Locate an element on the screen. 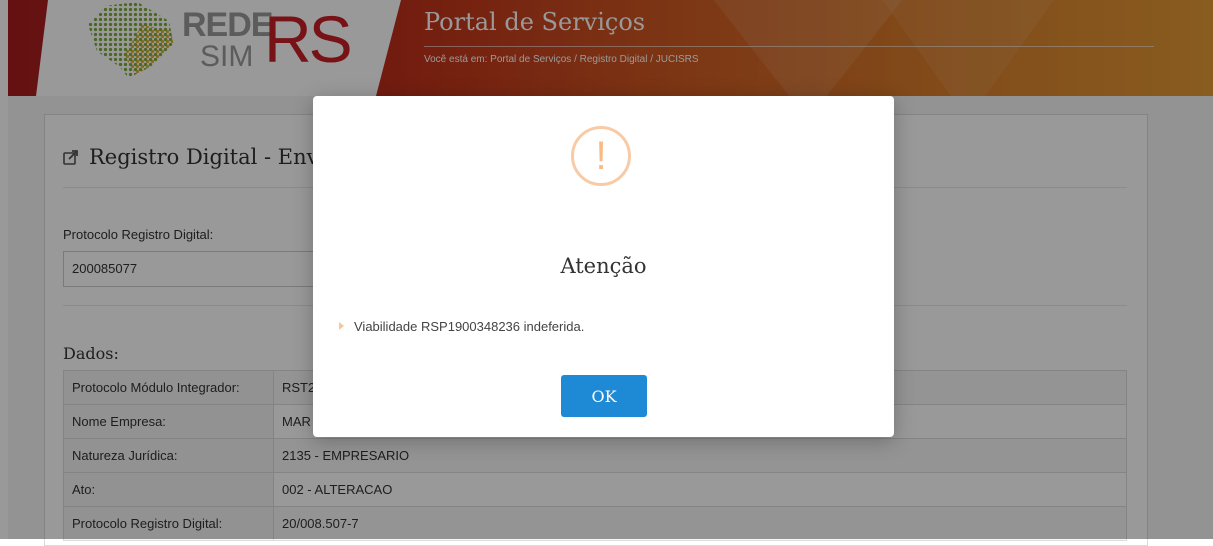 The width and height of the screenshot is (1213, 546). dialog-message: Viabilidade RSP1900348236 indeferida. is located at coordinates (461, 326).